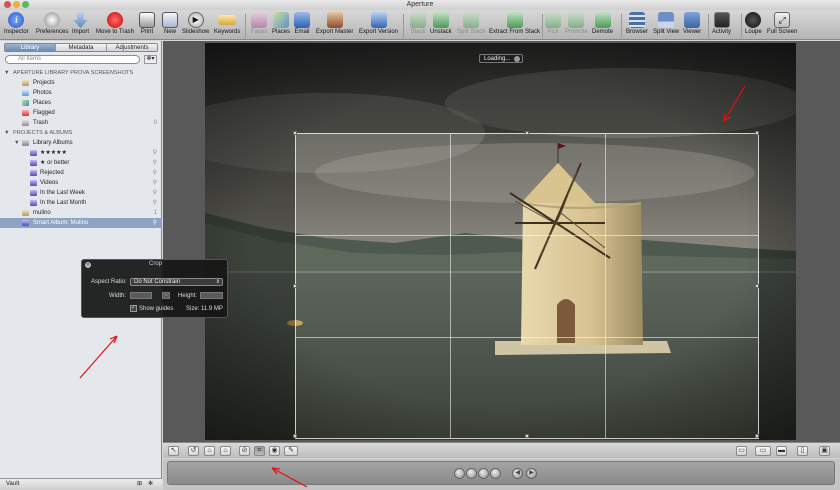  I want to click on height-field, so click(211, 295).